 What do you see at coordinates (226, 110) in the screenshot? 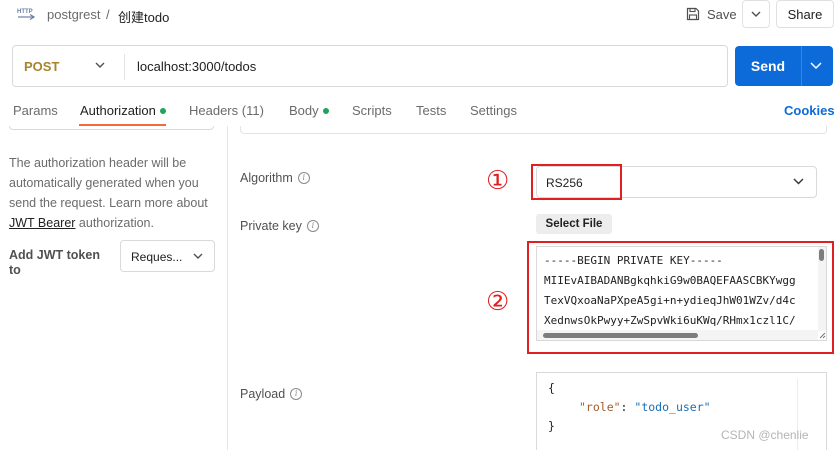
I see `tab-headers: Headers (11)` at bounding box center [226, 110].